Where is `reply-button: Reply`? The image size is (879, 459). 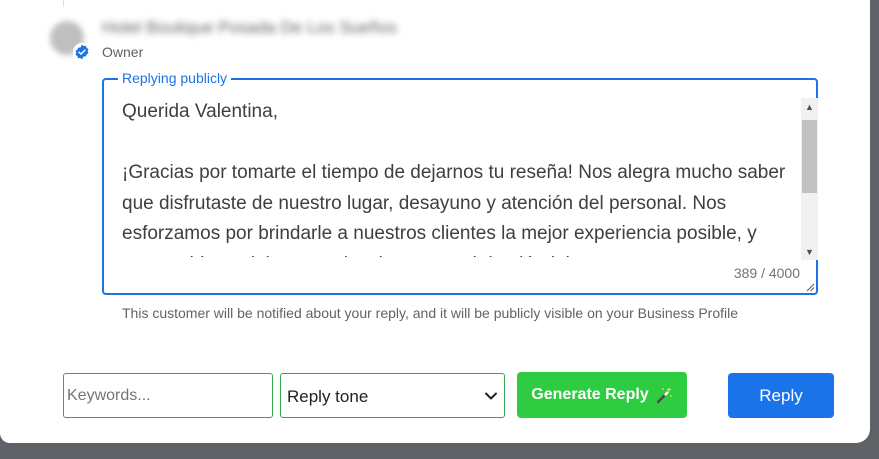
reply-button: Reply is located at coordinates (781, 395).